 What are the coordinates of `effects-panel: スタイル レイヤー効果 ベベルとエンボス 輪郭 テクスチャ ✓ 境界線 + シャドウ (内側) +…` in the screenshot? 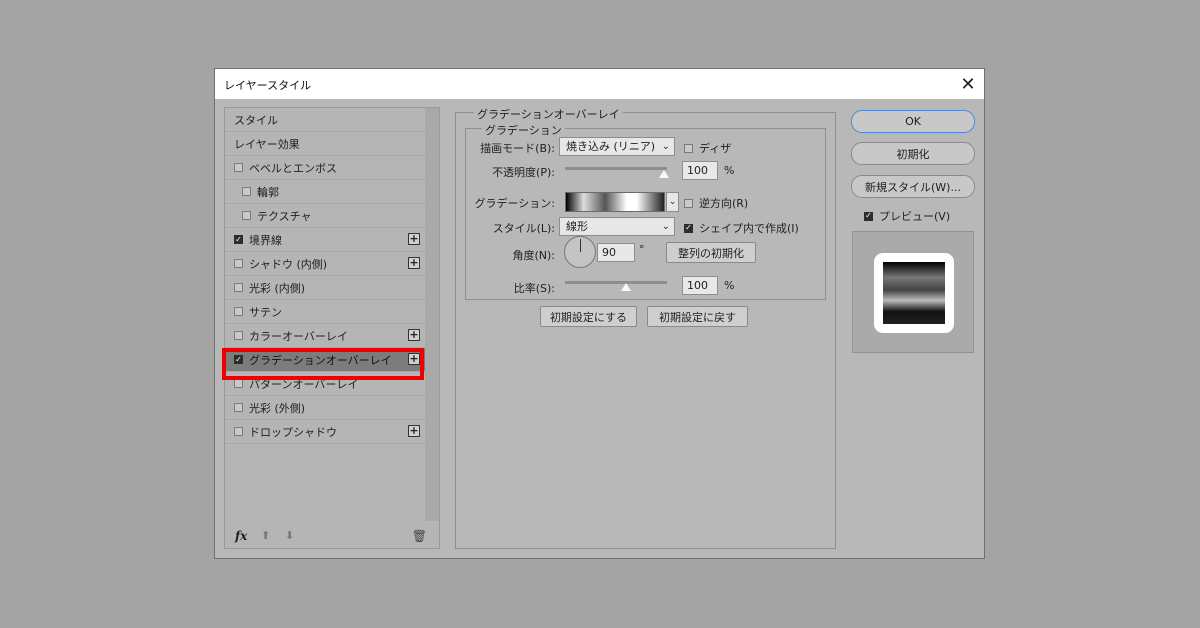 It's located at (332, 328).